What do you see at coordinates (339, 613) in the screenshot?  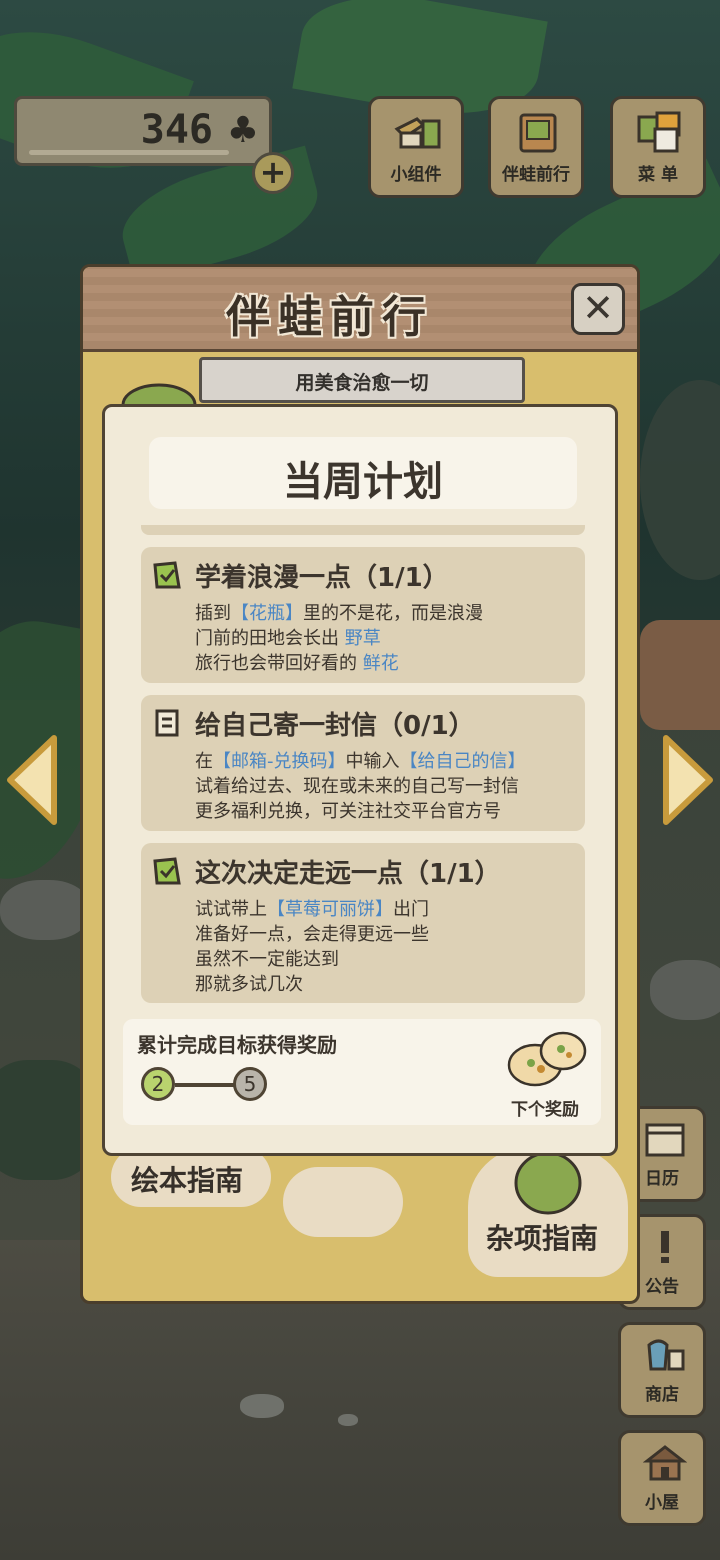 I see `task-line: 插到【花瓶】里的不是花，而是浪漫` at bounding box center [339, 613].